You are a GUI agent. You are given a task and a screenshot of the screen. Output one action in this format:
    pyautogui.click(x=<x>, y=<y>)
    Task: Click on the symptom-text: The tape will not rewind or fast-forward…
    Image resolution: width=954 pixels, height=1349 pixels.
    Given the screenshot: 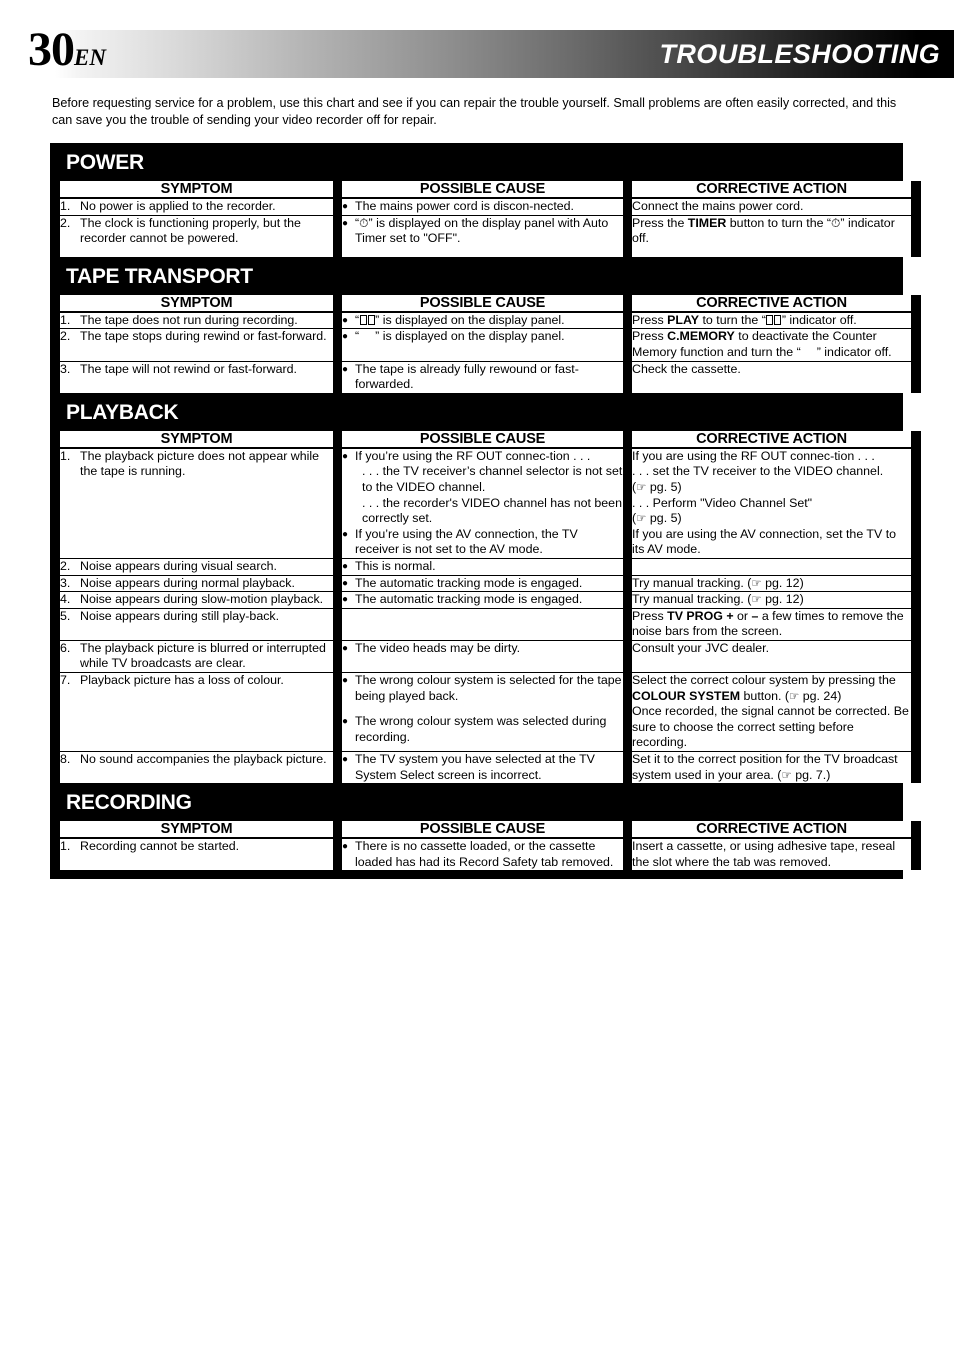 What is the action you would take?
    pyautogui.click(x=188, y=368)
    